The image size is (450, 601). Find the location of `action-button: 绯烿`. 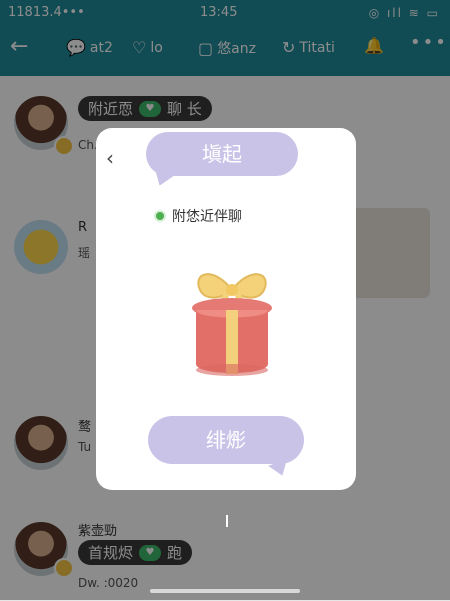

action-button: 绯烿 is located at coordinates (226, 440).